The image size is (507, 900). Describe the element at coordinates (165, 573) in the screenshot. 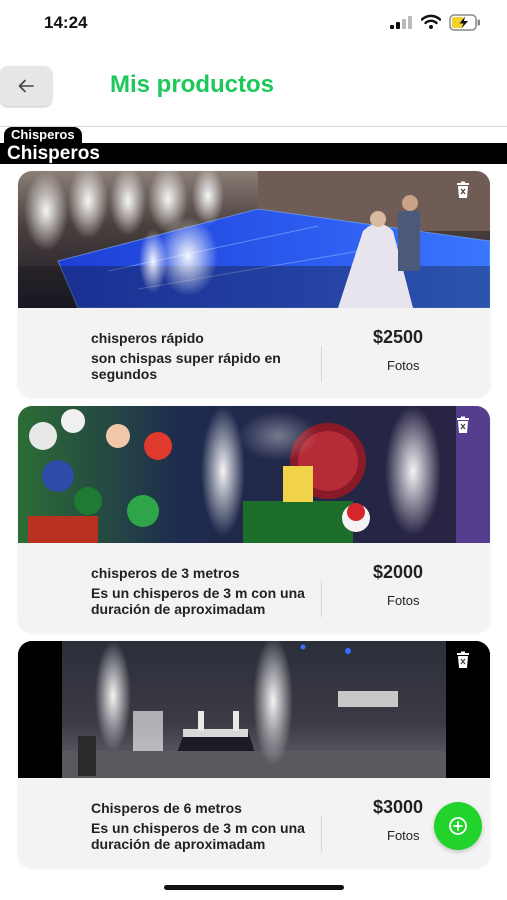

I see `product-name: chisperos de 3 metros` at that location.